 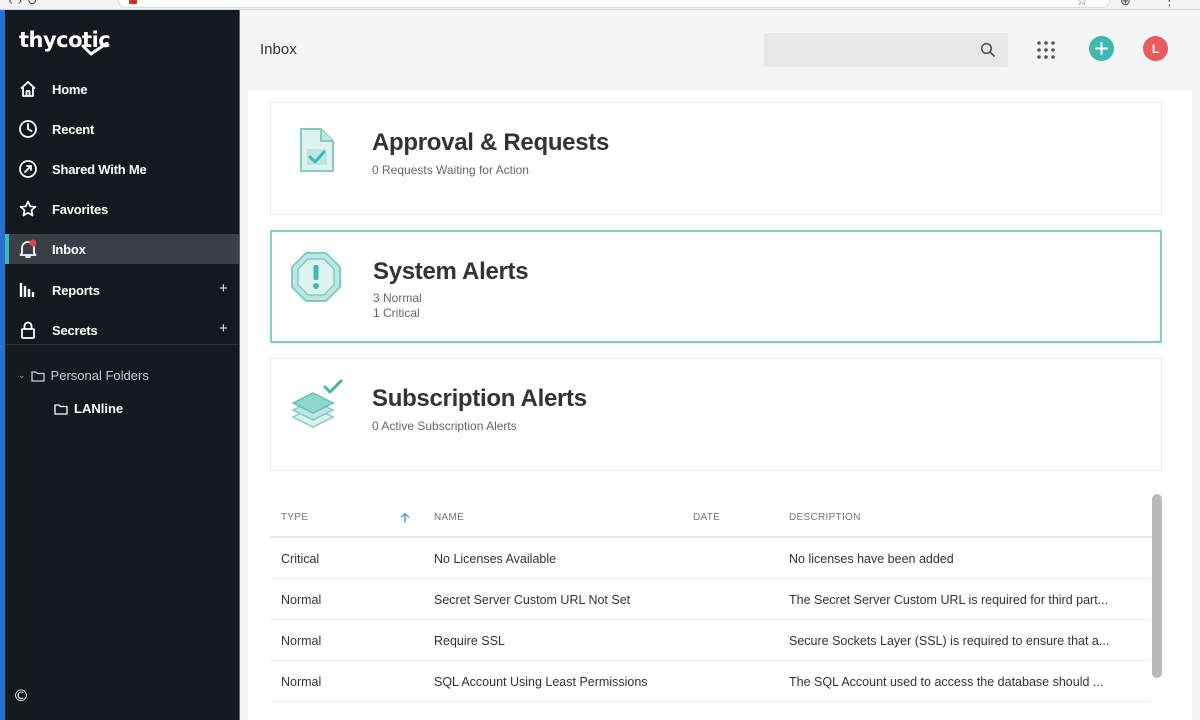 I want to click on table-header: TYPE NAME DATE DESCRIPTION, so click(x=716, y=513).